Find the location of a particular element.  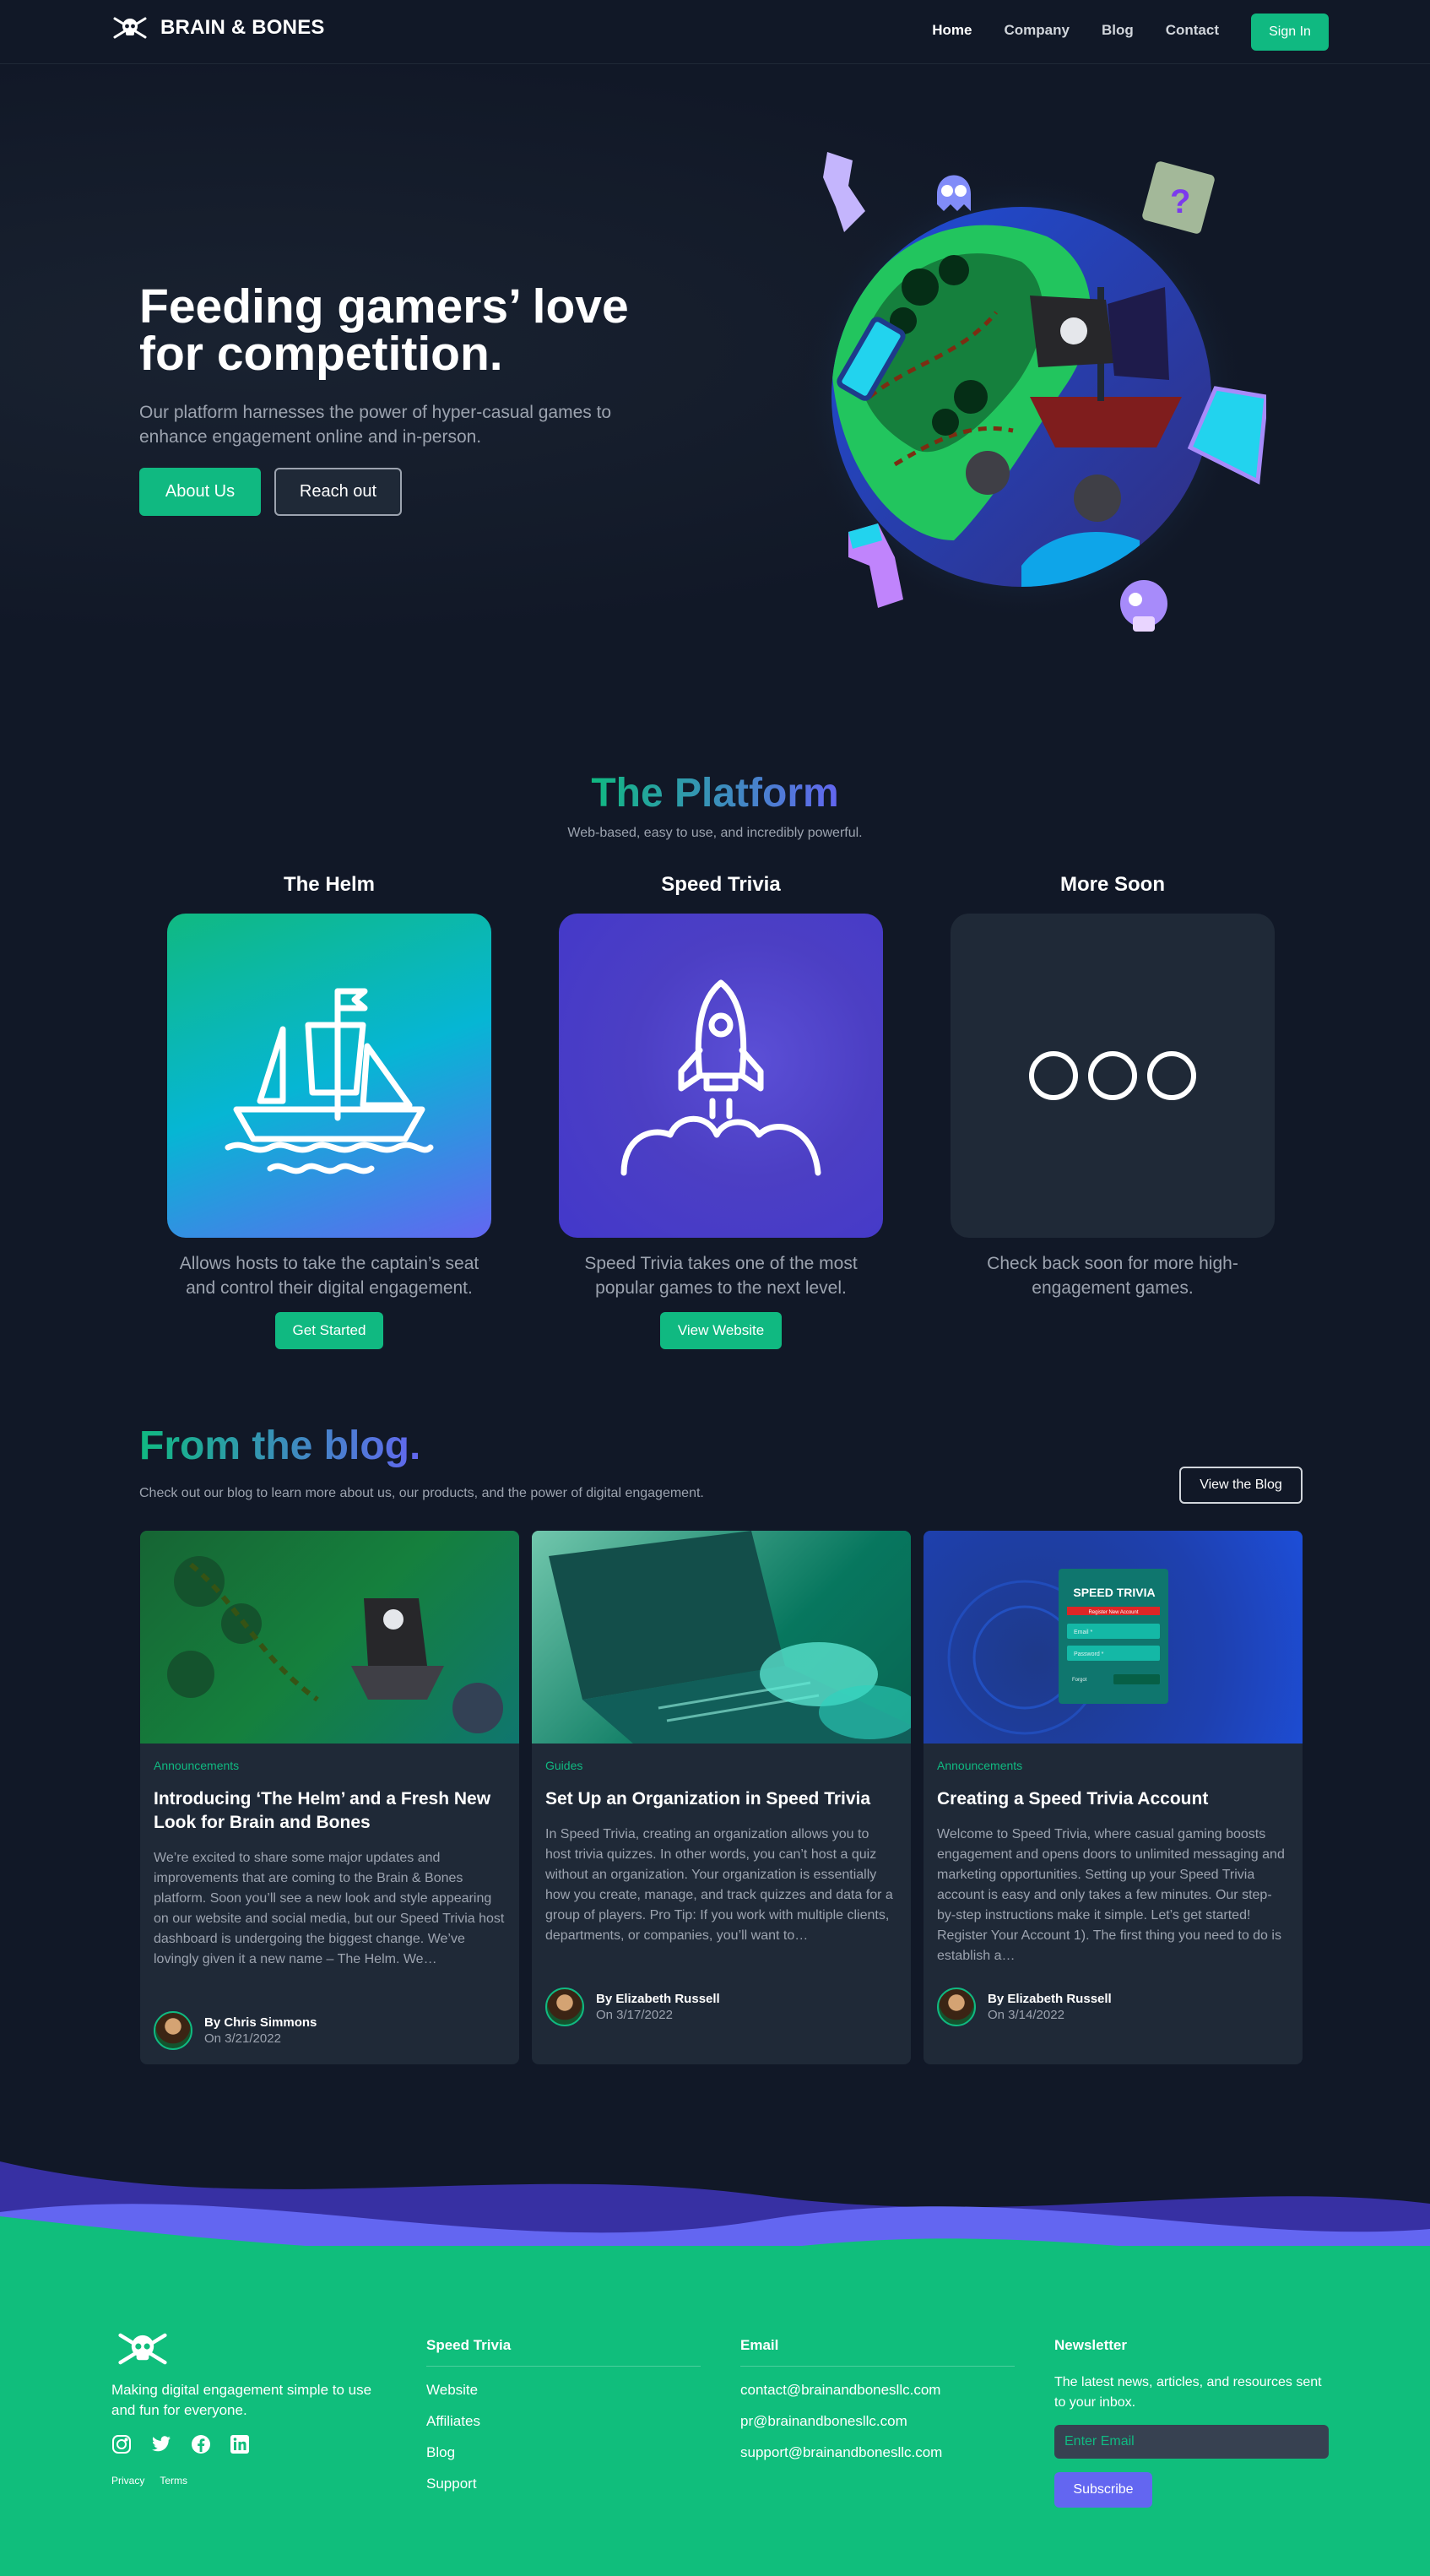

svg-text: Email * is located at coordinates (1083, 1633).